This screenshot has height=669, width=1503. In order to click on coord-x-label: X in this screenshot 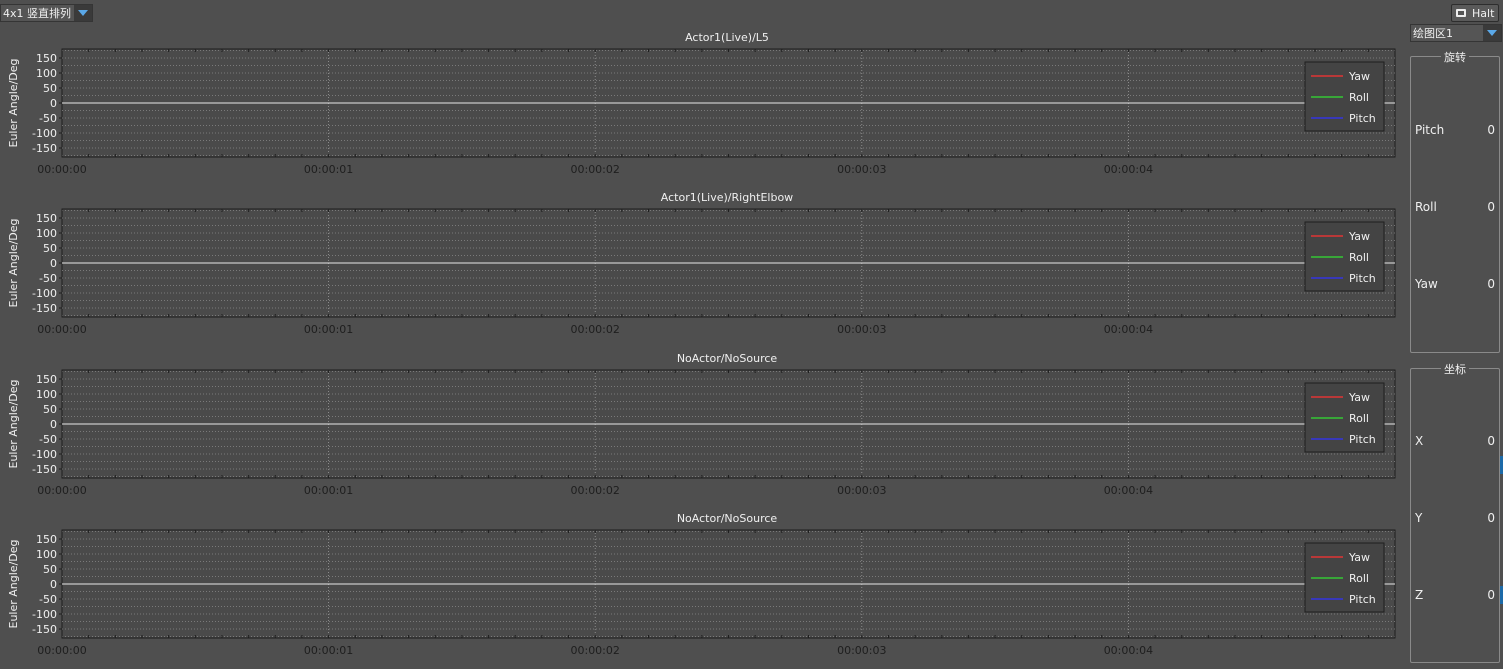, I will do `click(1419, 441)`.